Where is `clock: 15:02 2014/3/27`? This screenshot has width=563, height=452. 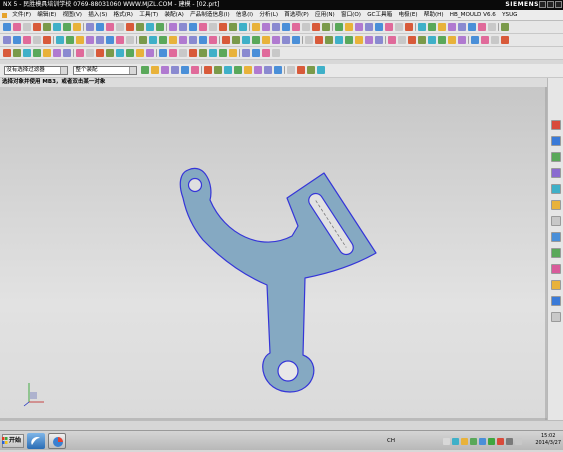
clock: 15:02 2014/3/27 is located at coordinates (548, 440).